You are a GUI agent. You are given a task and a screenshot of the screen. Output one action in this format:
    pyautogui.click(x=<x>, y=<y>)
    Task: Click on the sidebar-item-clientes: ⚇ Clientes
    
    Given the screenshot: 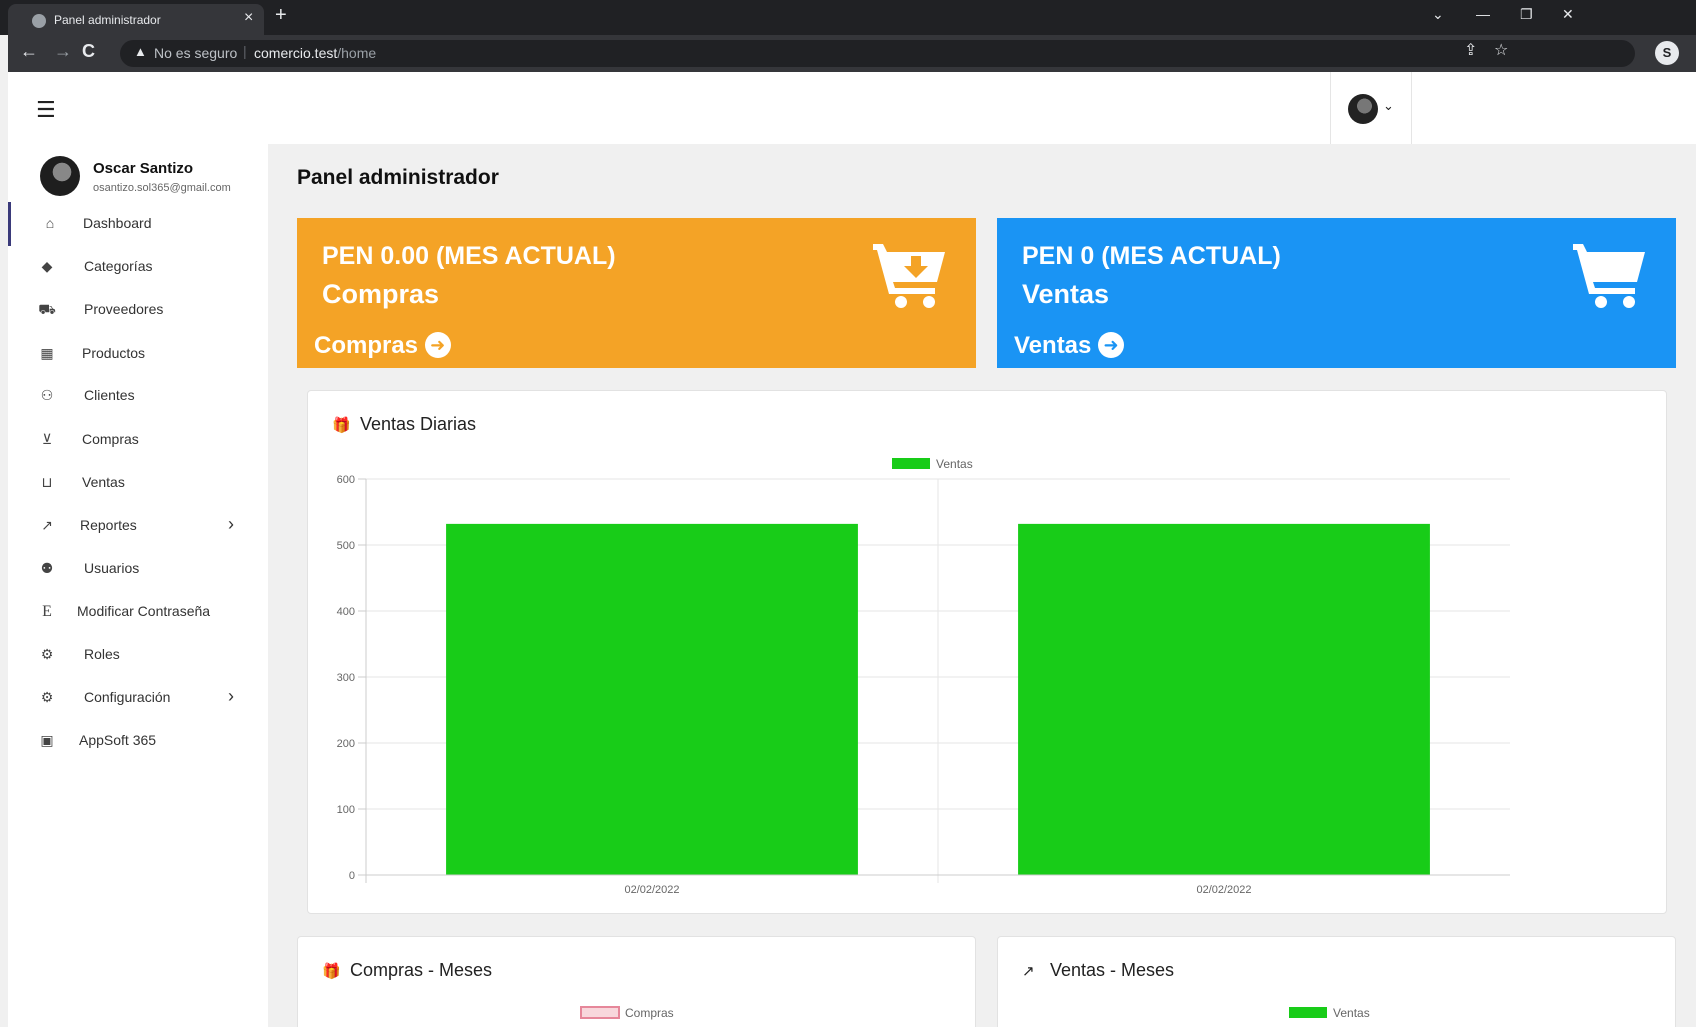 What is the action you would take?
    pyautogui.click(x=138, y=396)
    